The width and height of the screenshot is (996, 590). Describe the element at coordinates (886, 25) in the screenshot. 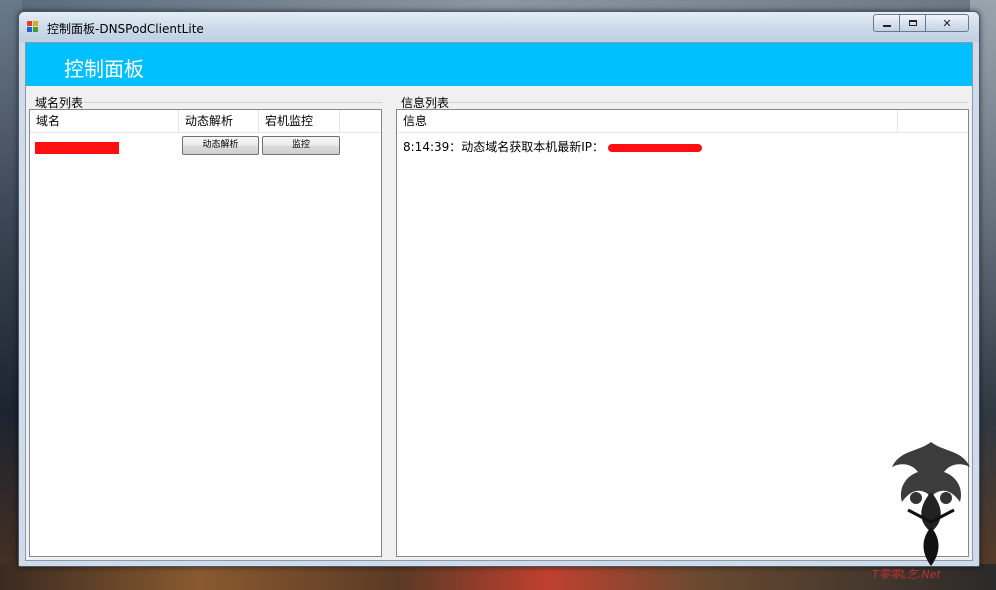

I see `minimize-icon` at that location.